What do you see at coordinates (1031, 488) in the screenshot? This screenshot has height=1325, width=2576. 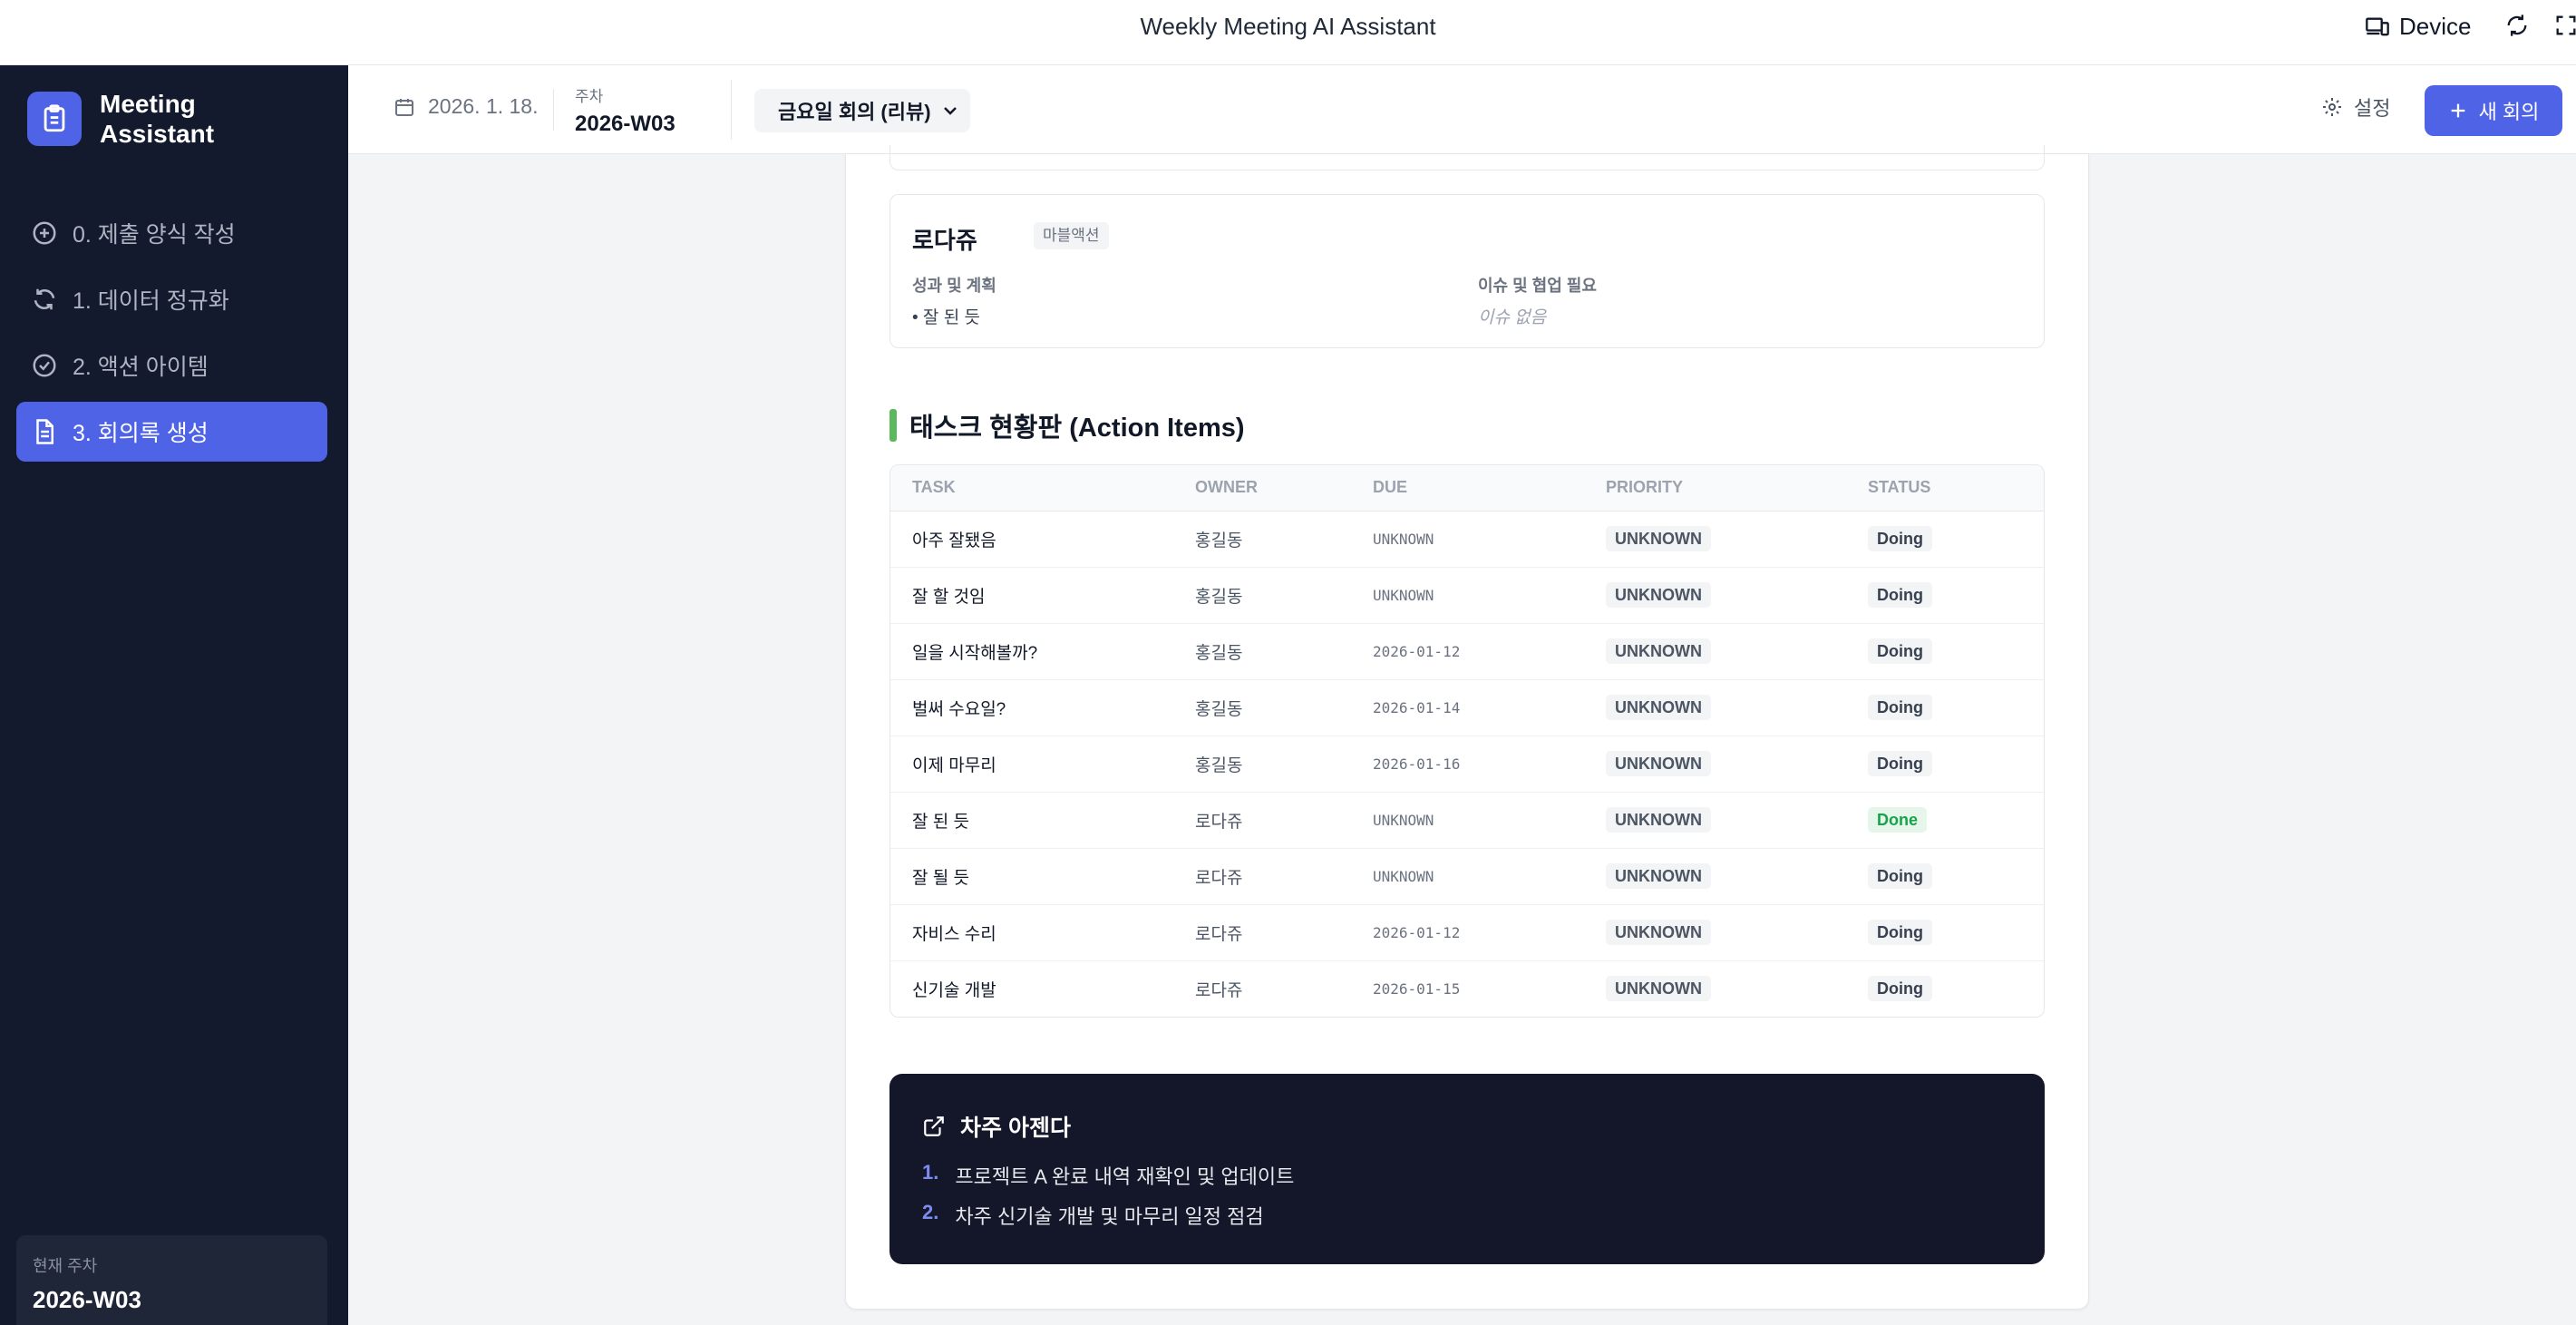 I see `column-header-task: TASK` at bounding box center [1031, 488].